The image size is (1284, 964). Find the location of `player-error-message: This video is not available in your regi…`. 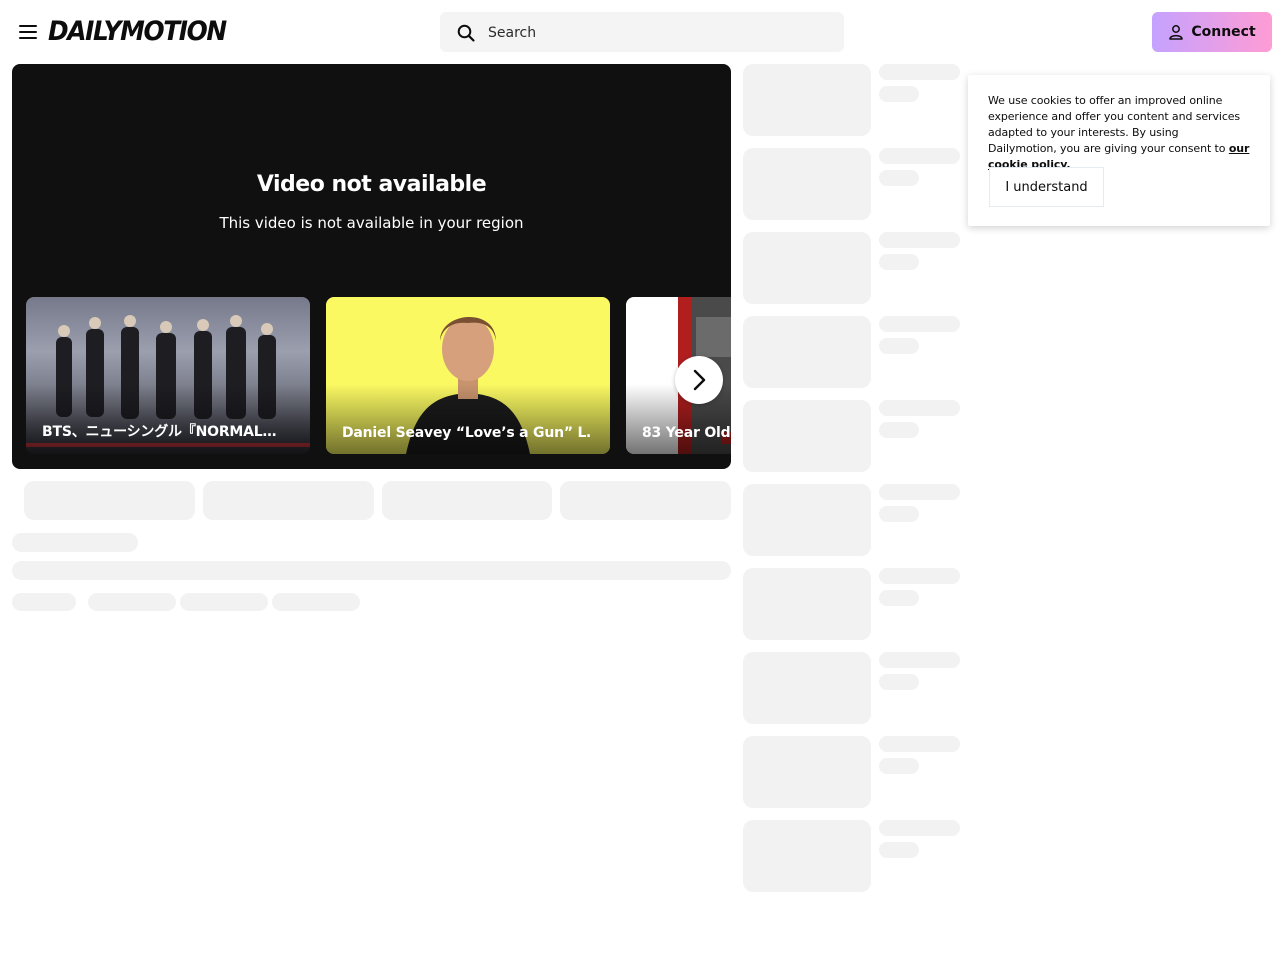

player-error-message: This video is not available in your regi… is located at coordinates (371, 223).